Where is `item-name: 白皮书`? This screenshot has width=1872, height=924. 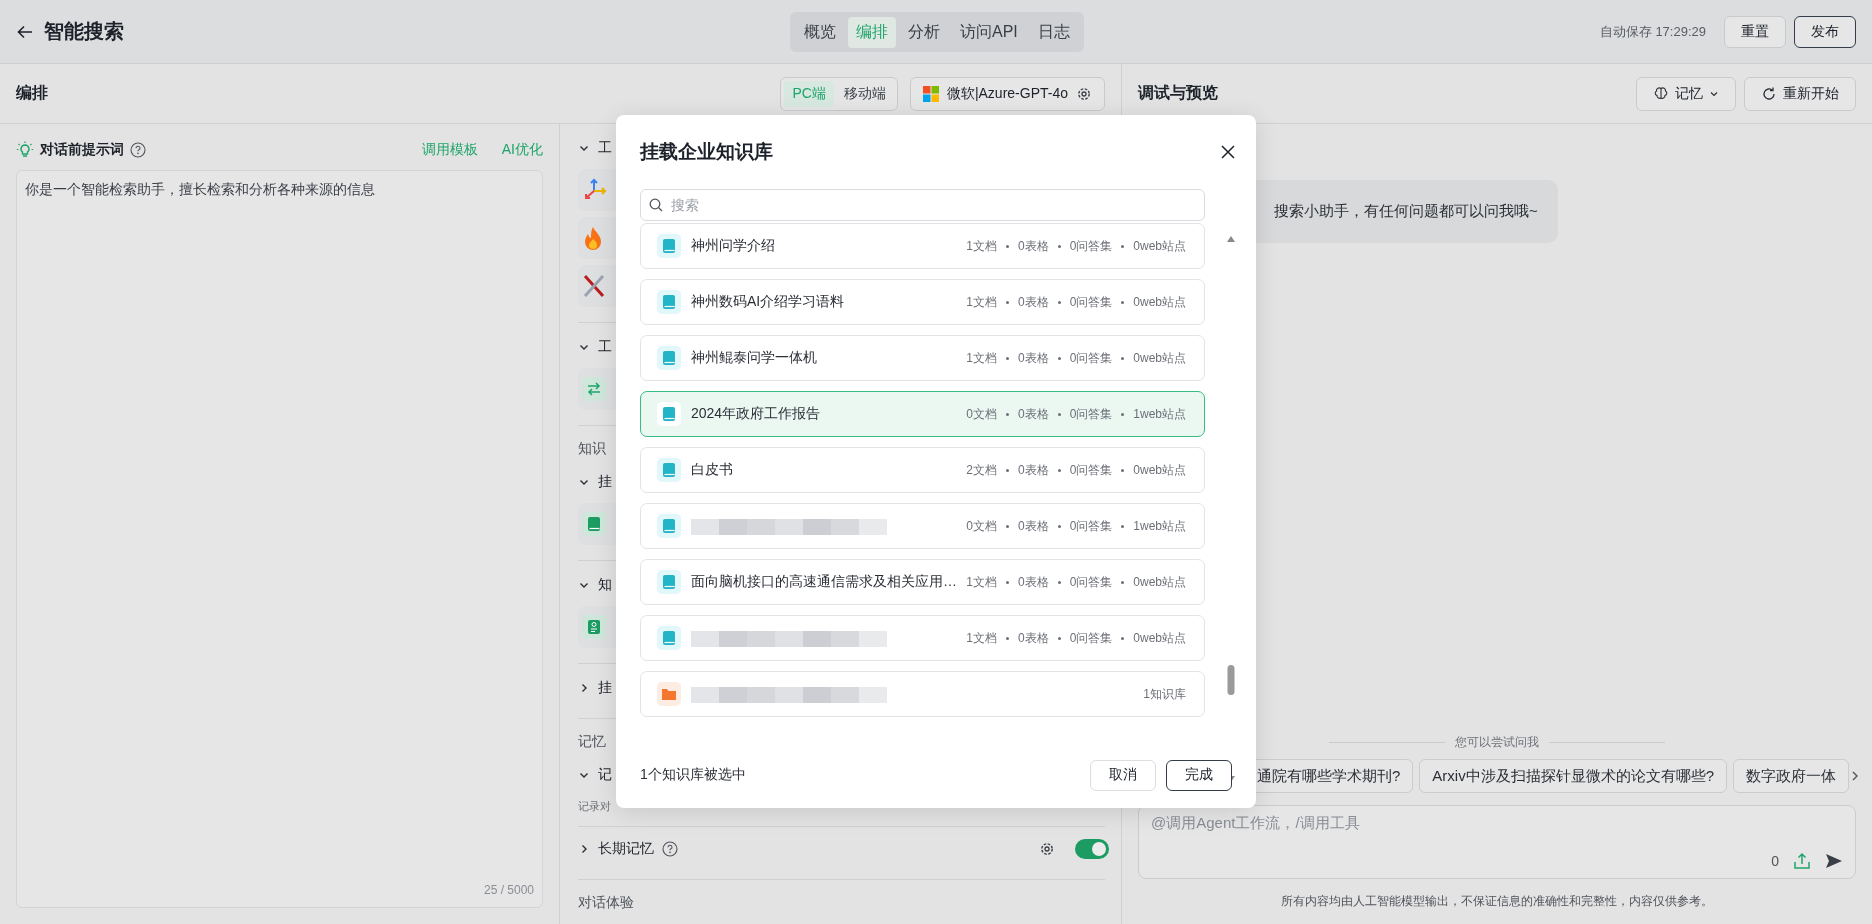 item-name: 白皮书 is located at coordinates (712, 470).